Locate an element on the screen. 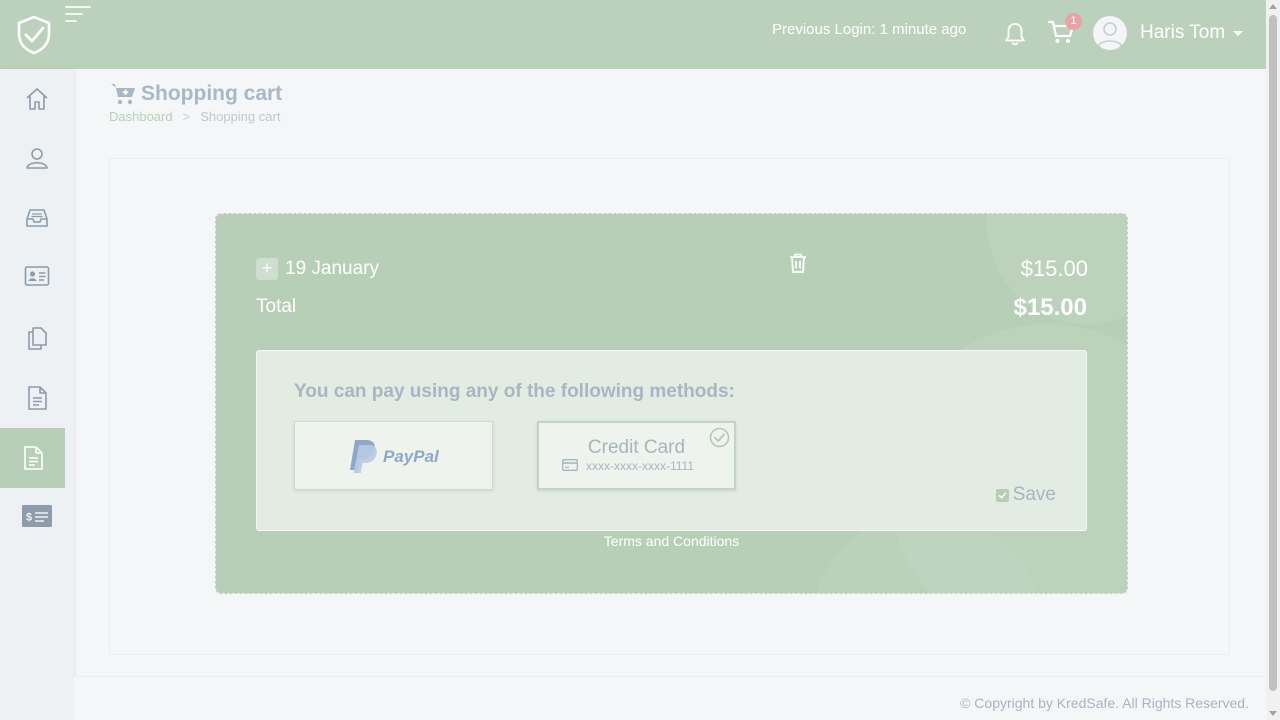 The image size is (1280, 720). credit-card-title: Credit Card is located at coordinates (636, 447).